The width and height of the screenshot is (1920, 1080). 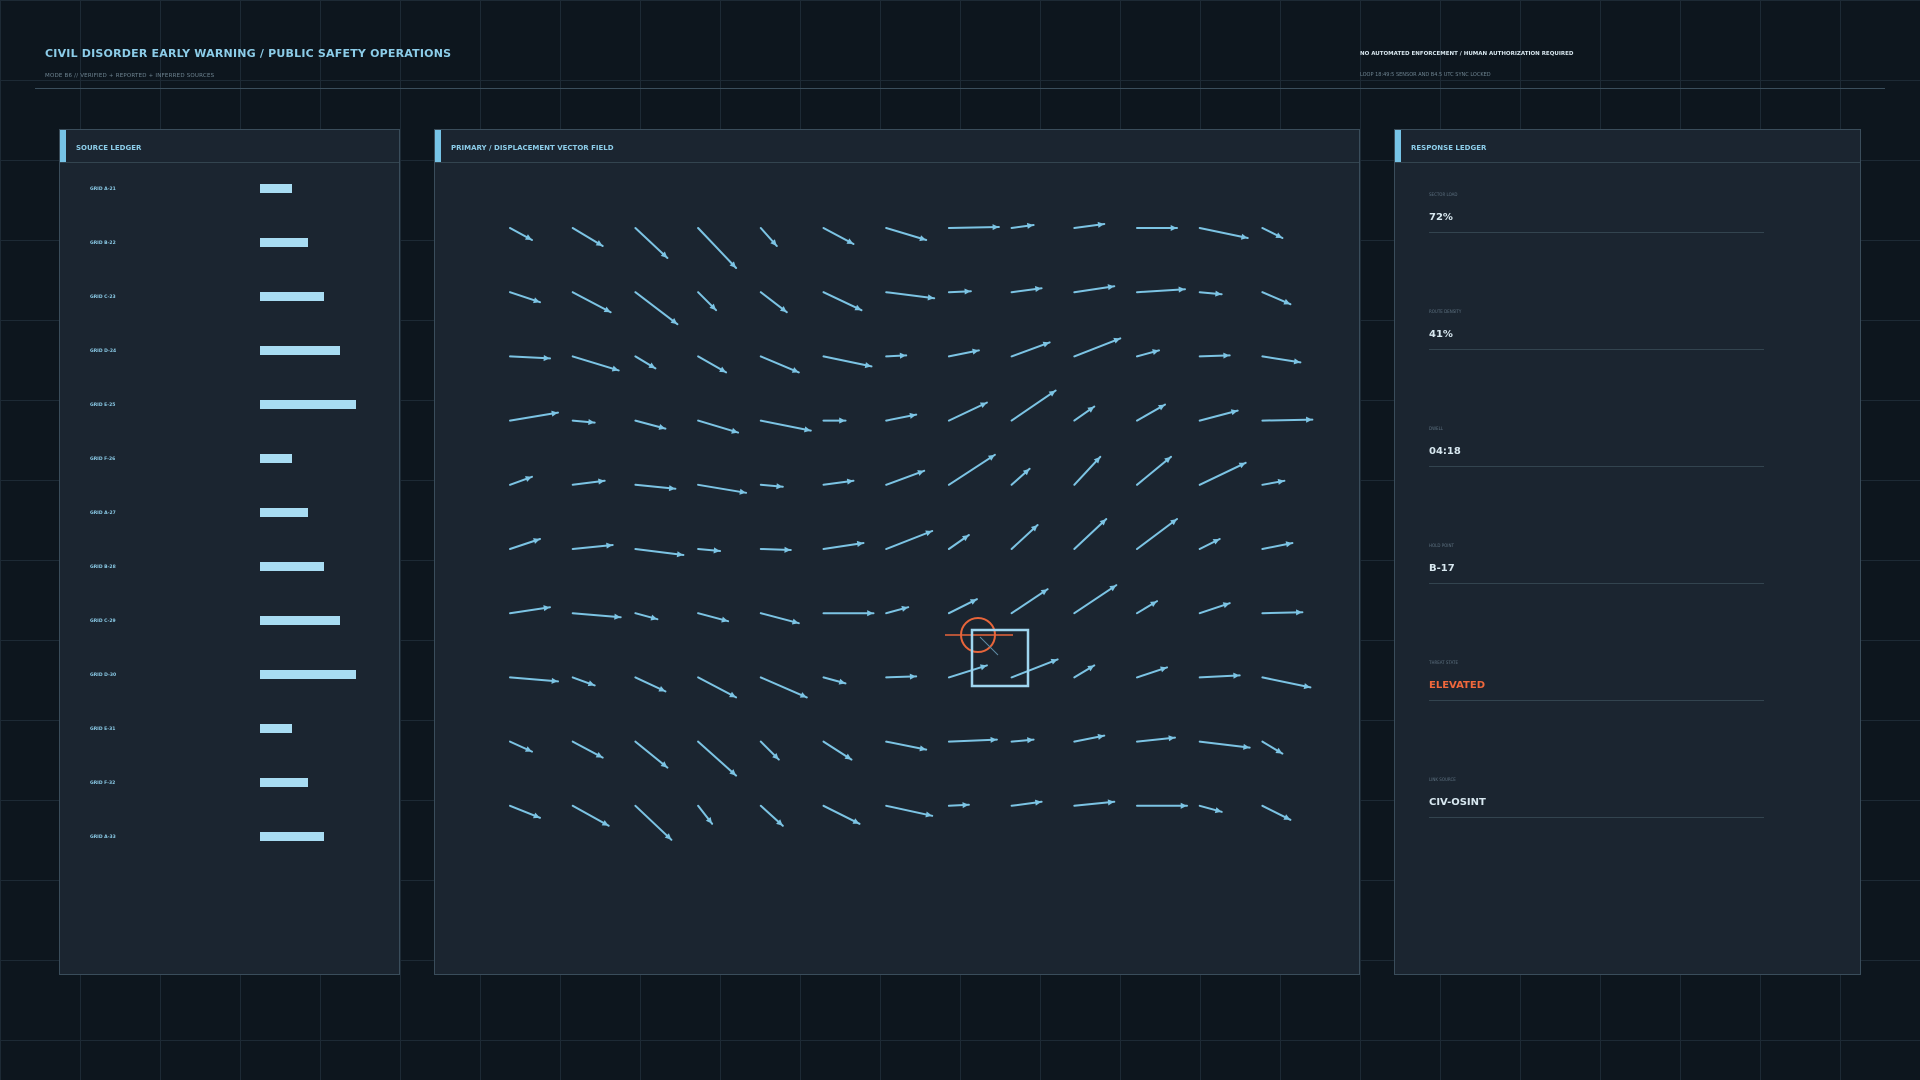 I want to click on header-divider, so click(x=960, y=88).